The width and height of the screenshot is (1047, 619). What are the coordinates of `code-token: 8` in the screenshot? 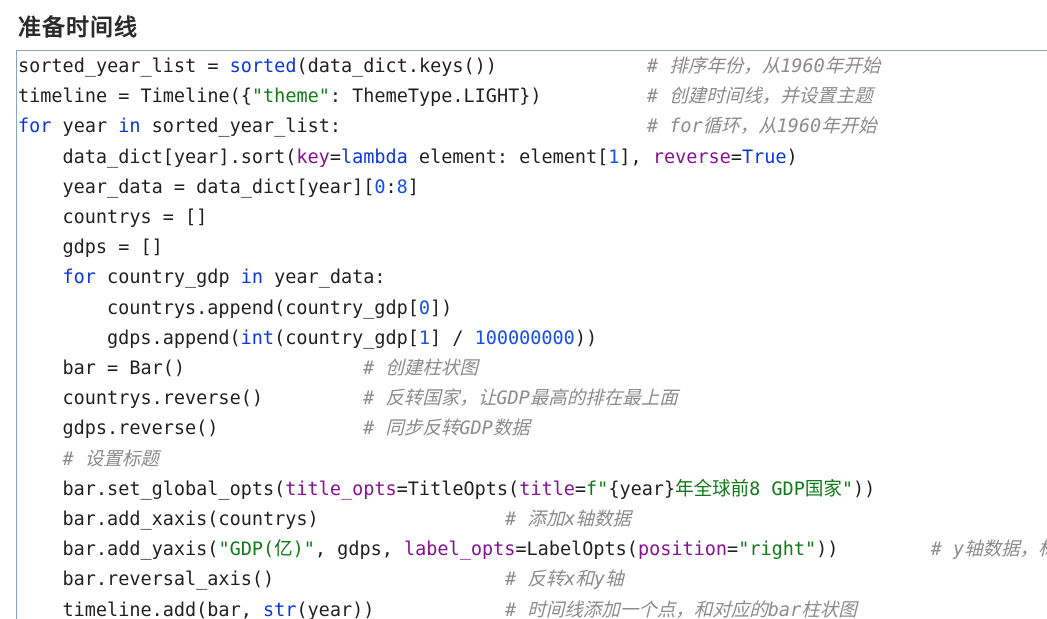 It's located at (402, 187).